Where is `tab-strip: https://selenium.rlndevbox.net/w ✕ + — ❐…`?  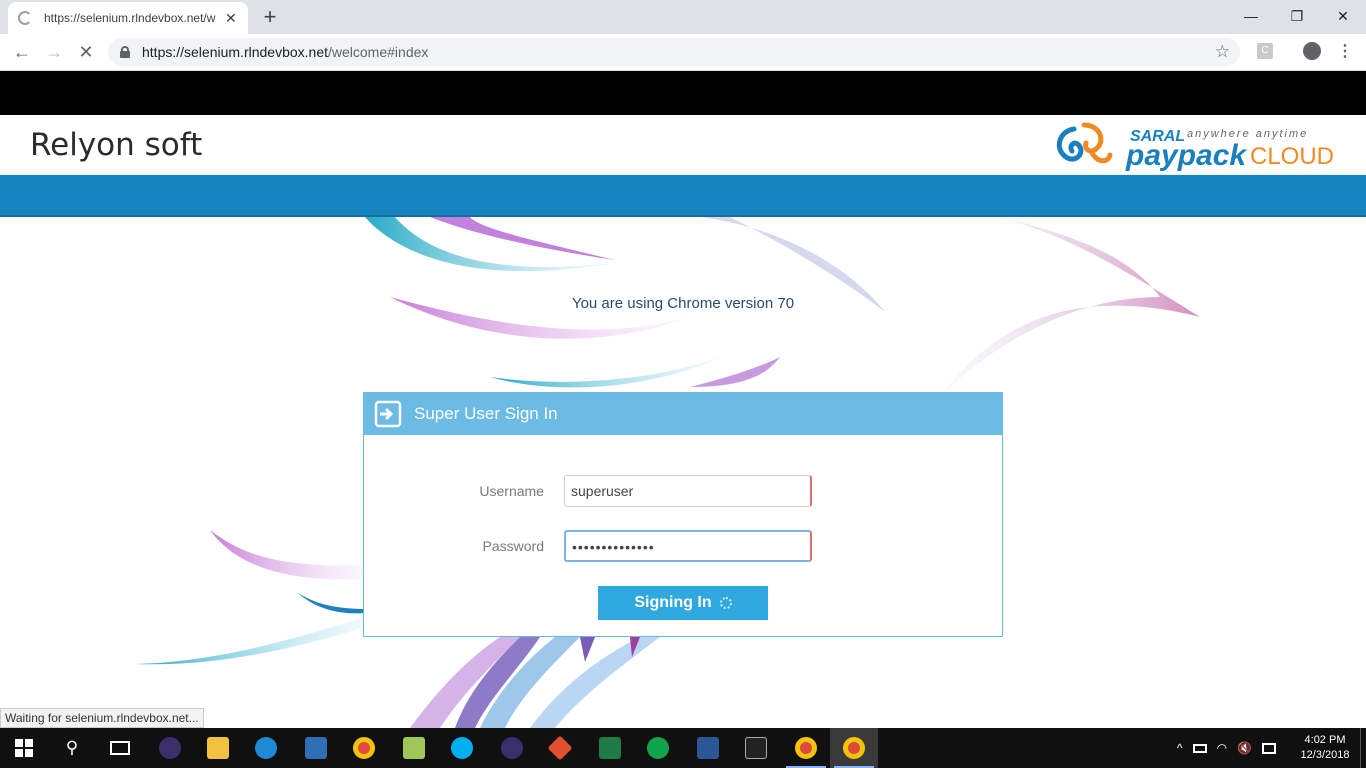 tab-strip: https://selenium.rlndevbox.net/w ✕ + — ❐… is located at coordinates (683, 17).